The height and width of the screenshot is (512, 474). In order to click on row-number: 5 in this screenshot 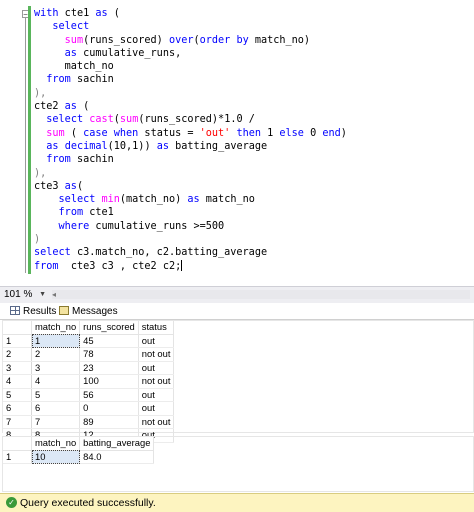, I will do `click(17, 395)`.